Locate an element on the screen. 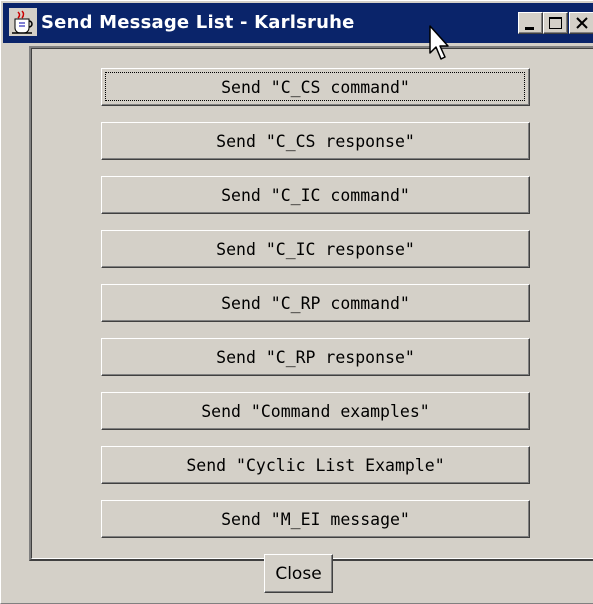  button-label: Send "C_CS response" is located at coordinates (315, 141).